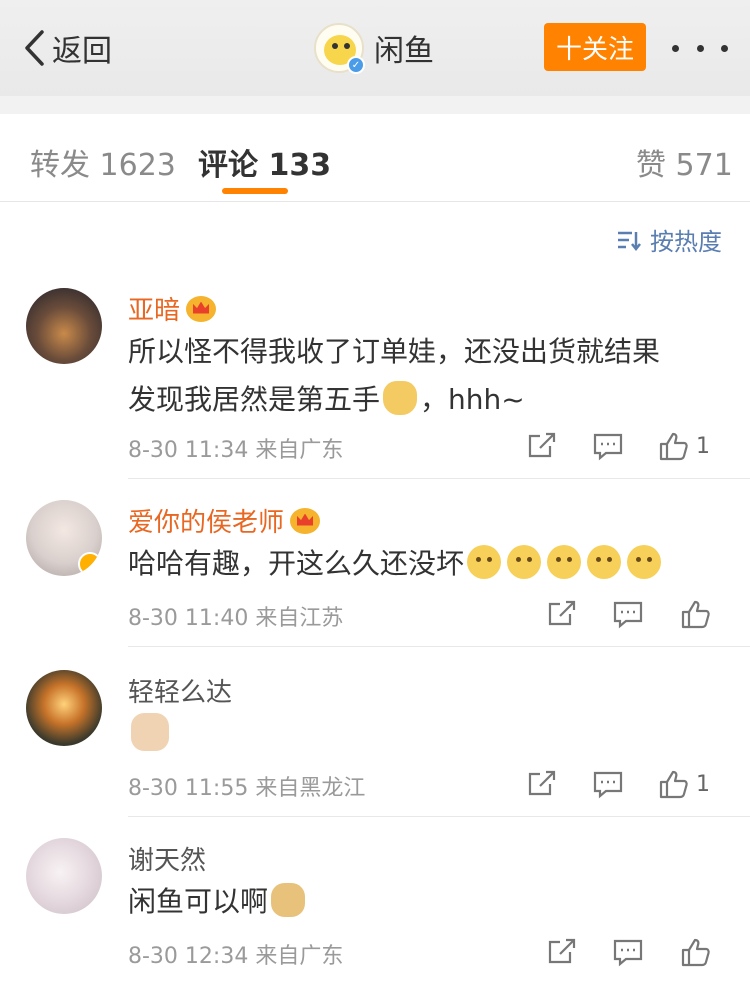  Describe the element at coordinates (675, 48) in the screenshot. I see `more-dots-icon` at that location.